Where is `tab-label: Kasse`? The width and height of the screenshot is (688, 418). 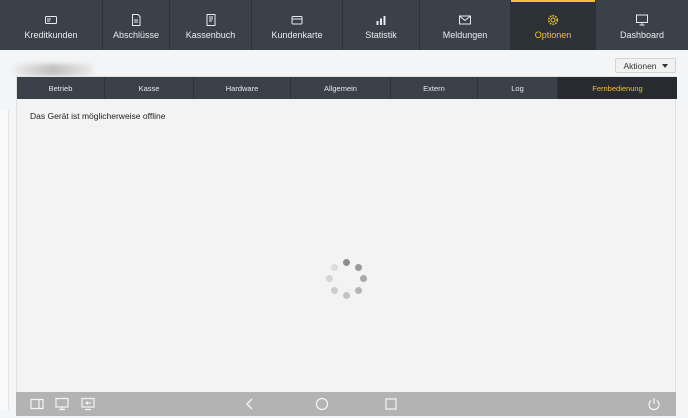
tab-label: Kasse is located at coordinates (149, 88).